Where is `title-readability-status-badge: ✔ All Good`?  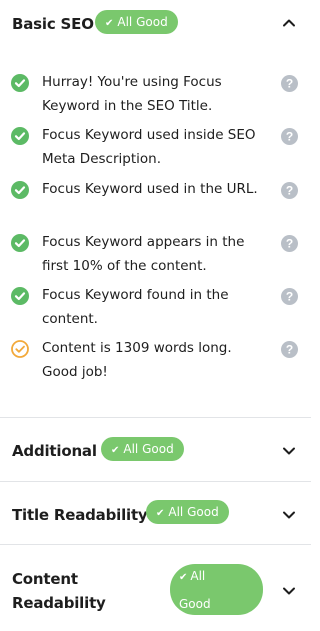 title-readability-status-badge: ✔ All Good is located at coordinates (187, 512).